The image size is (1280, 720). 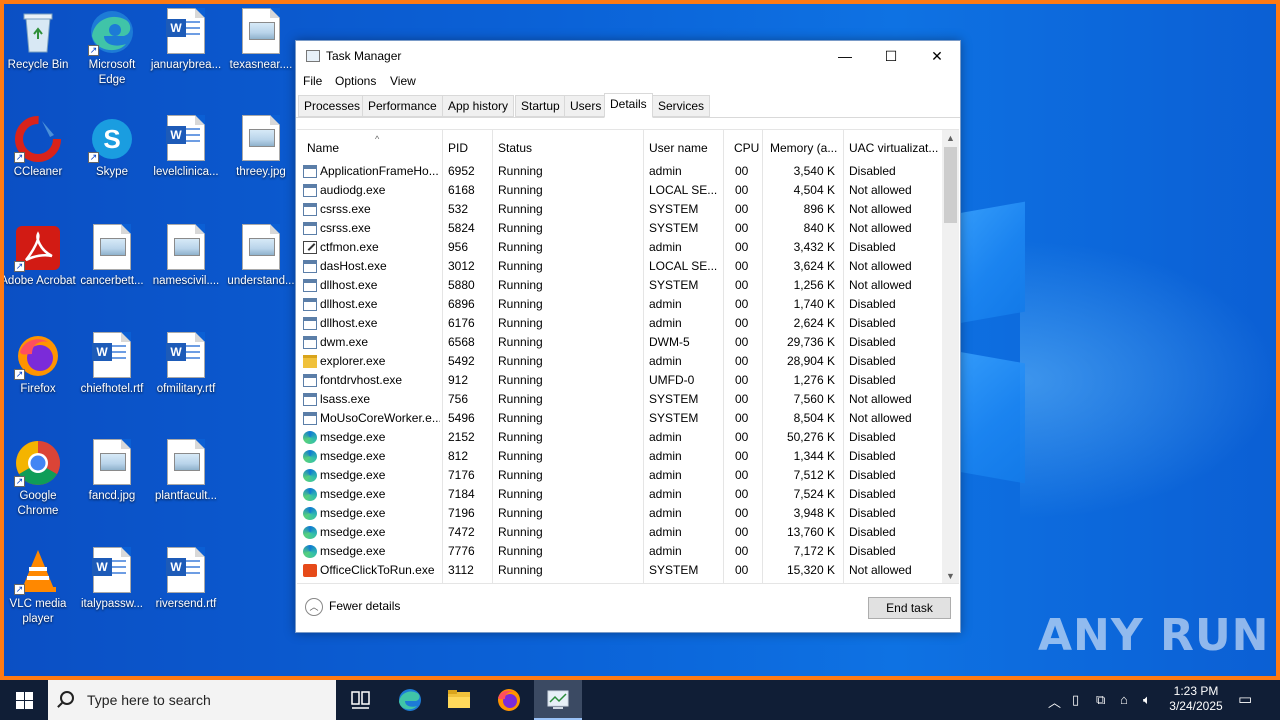 I want to click on tab-performance: Performance, so click(x=402, y=106).